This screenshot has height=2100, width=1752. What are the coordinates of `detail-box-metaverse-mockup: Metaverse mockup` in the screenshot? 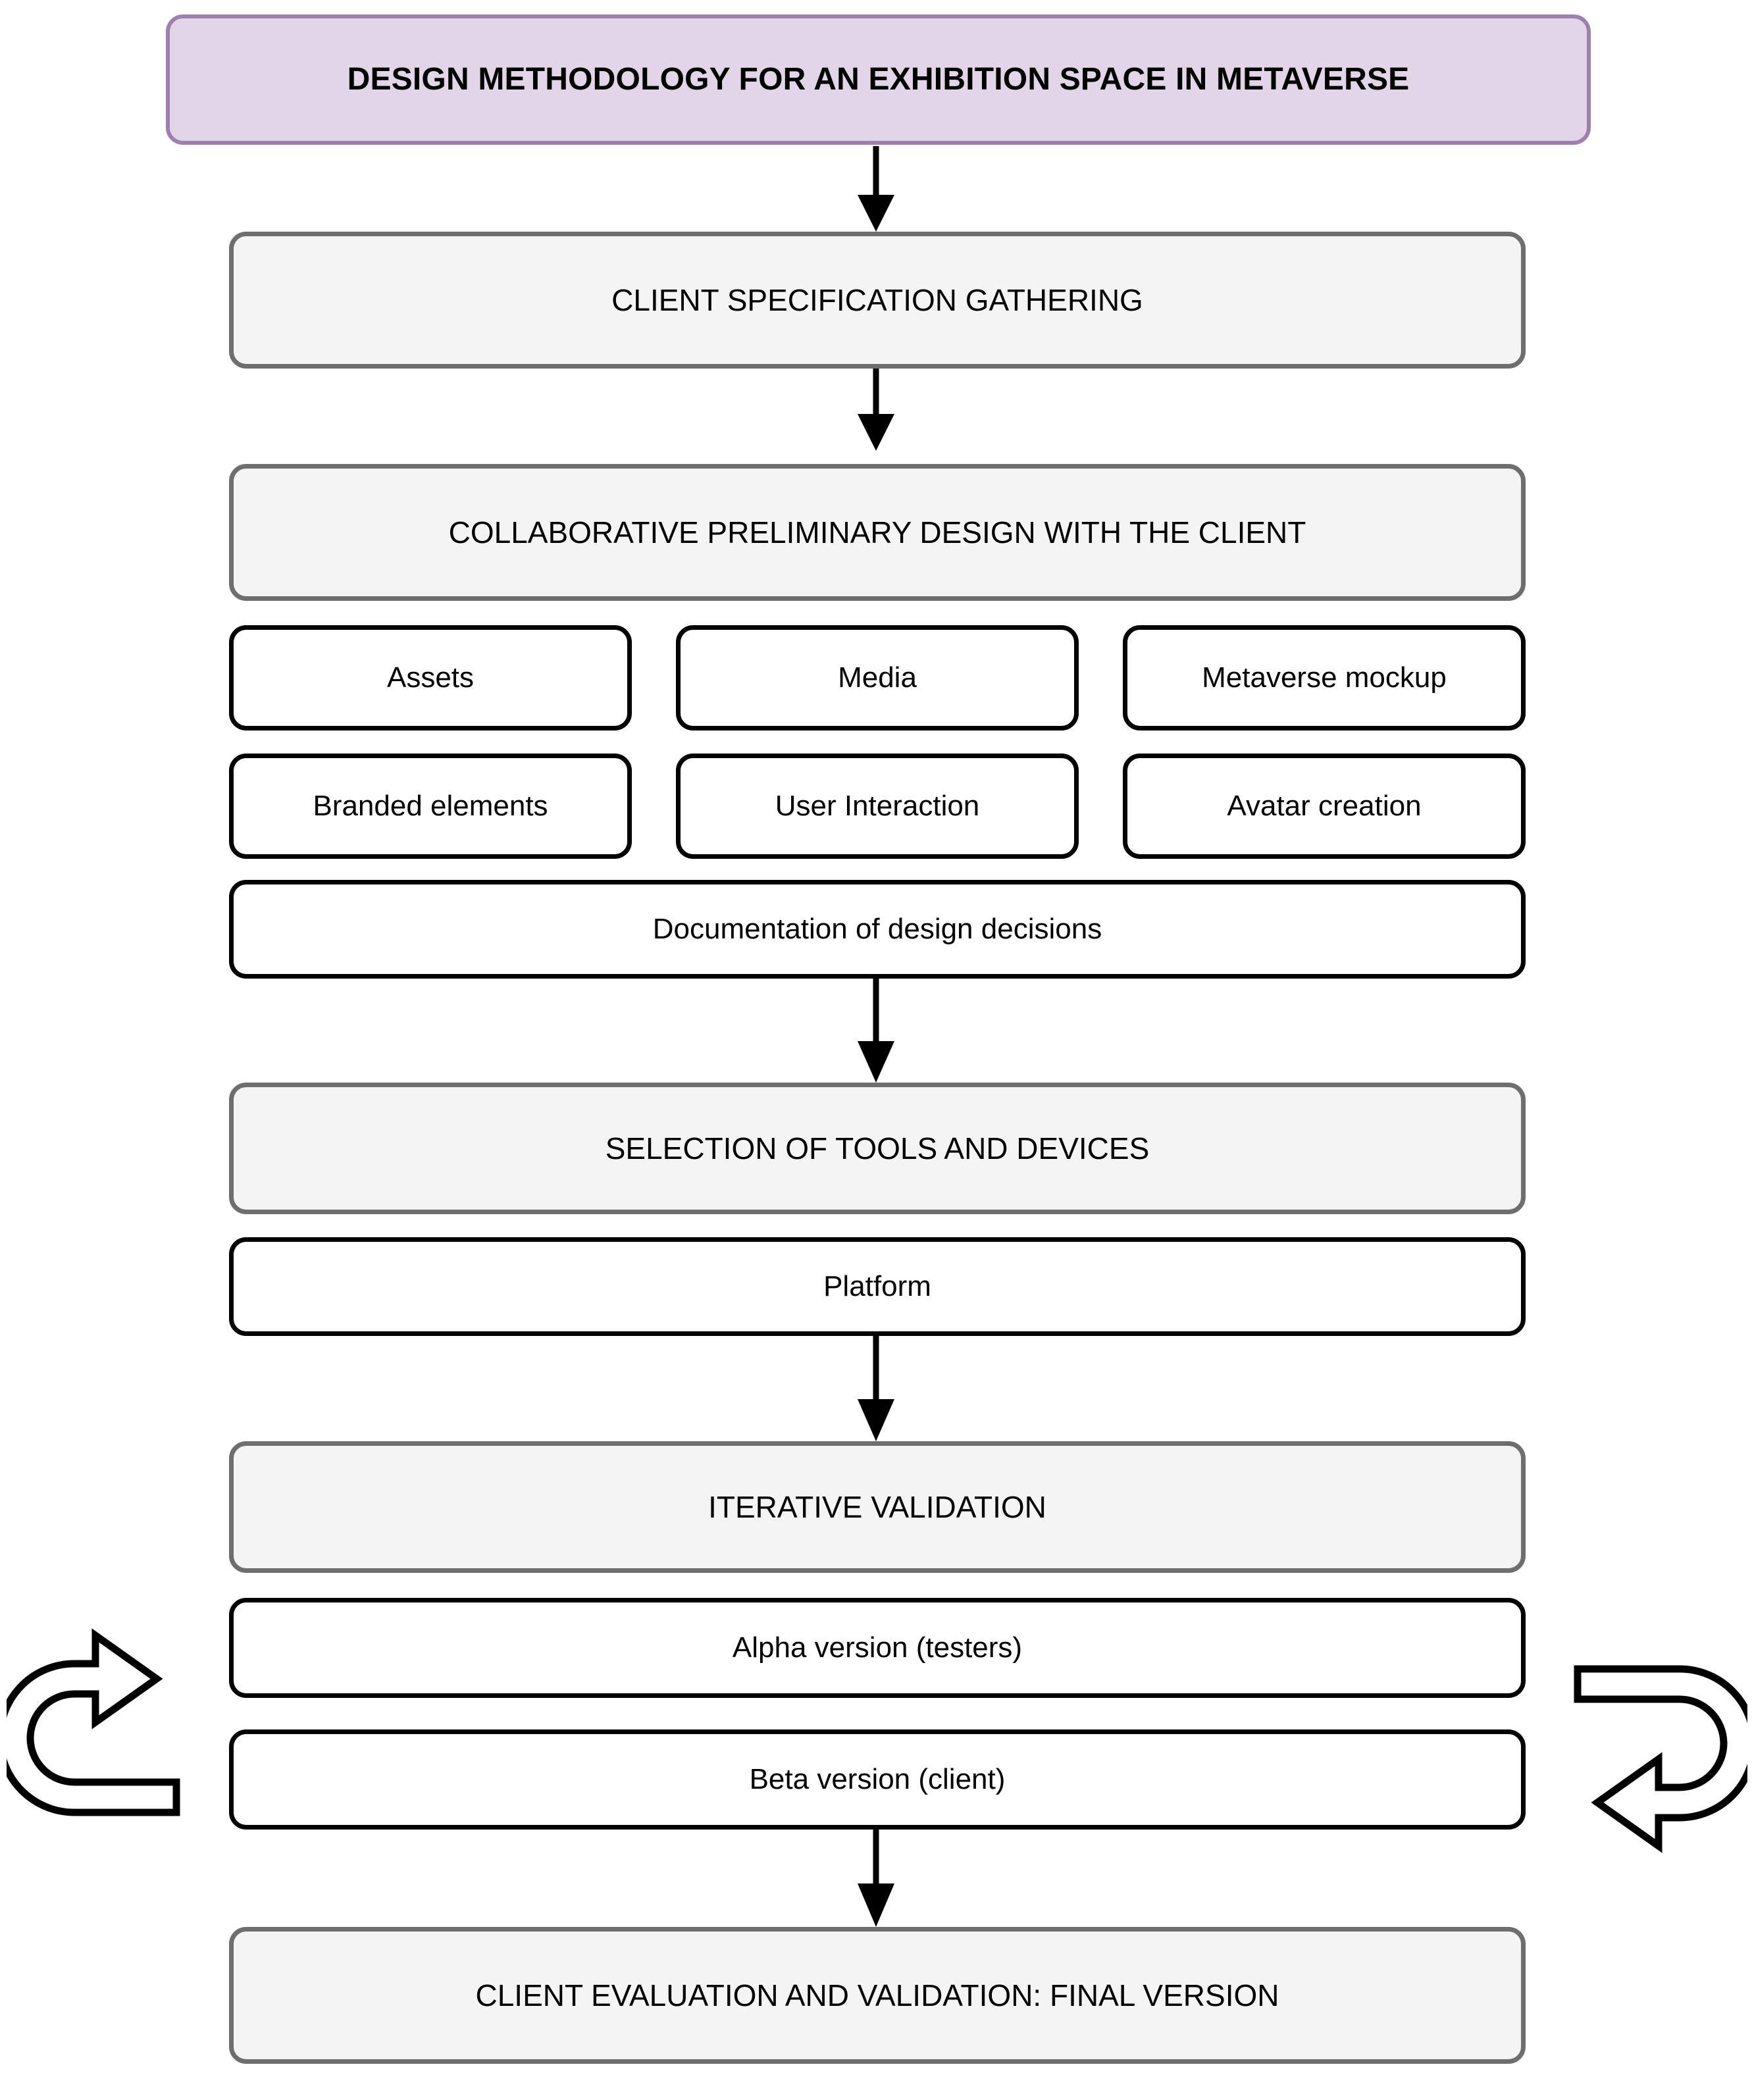 It's located at (1324, 677).